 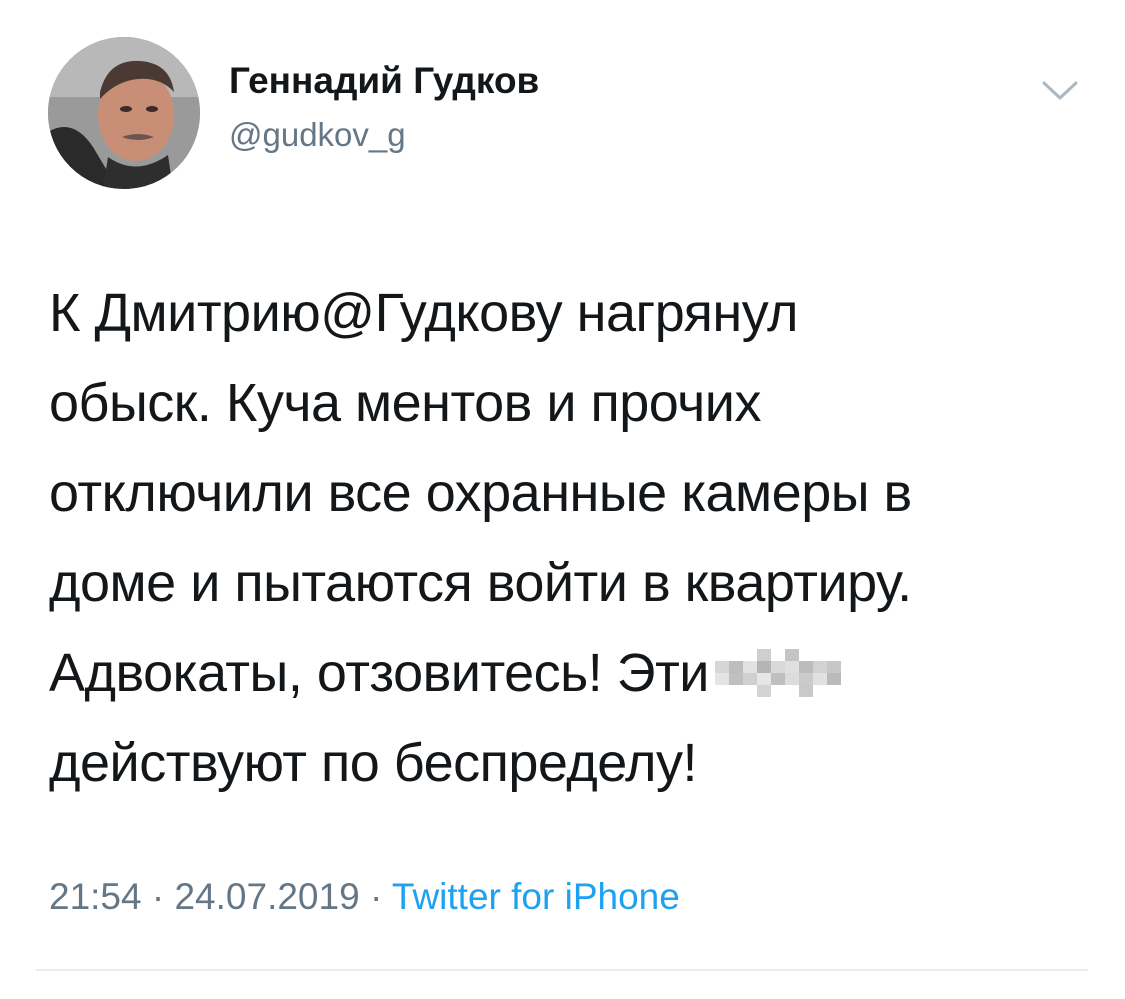 I want to click on author-name: Геннадий Гудков, so click(x=384, y=81).